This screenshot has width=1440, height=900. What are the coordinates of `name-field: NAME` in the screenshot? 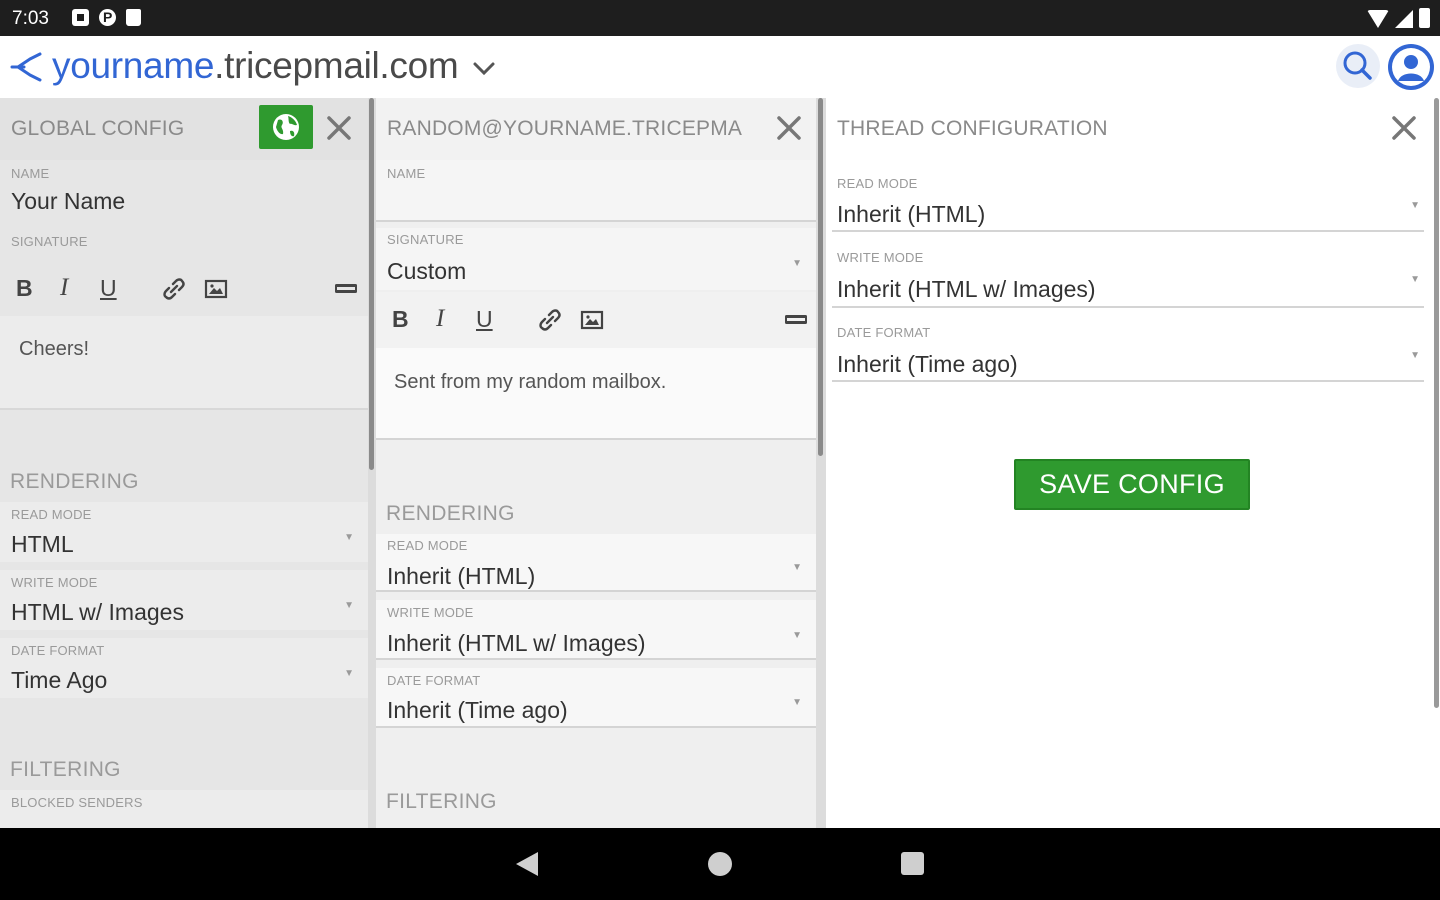 It's located at (596, 190).